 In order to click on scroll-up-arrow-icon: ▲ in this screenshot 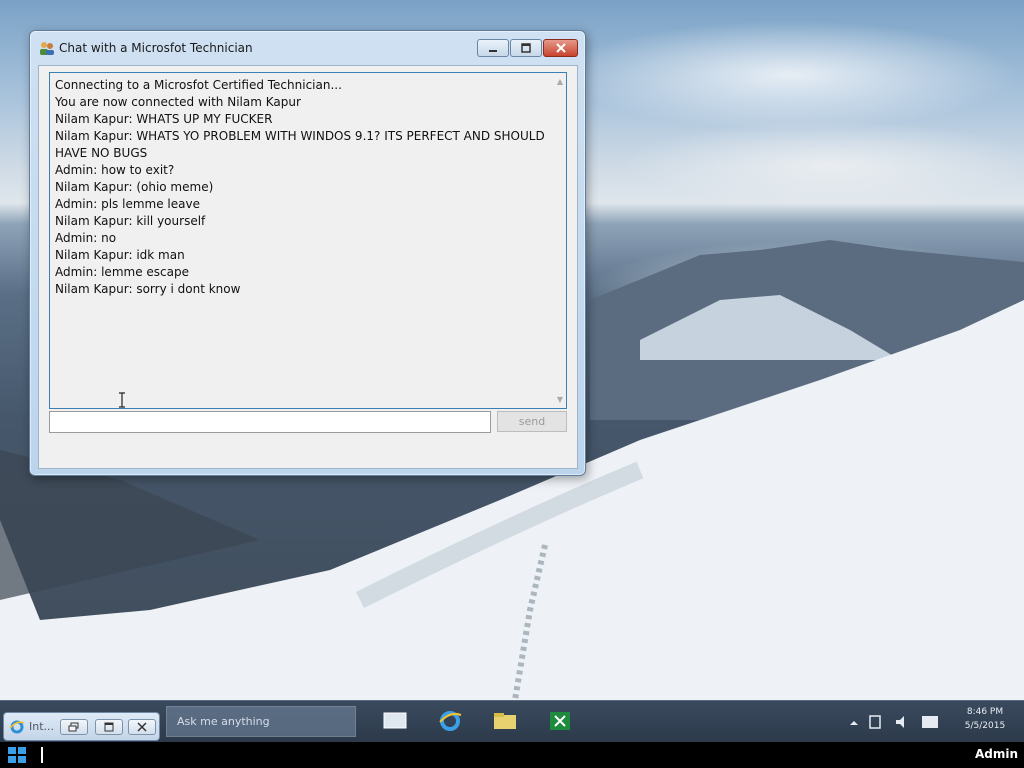, I will do `click(560, 81)`.